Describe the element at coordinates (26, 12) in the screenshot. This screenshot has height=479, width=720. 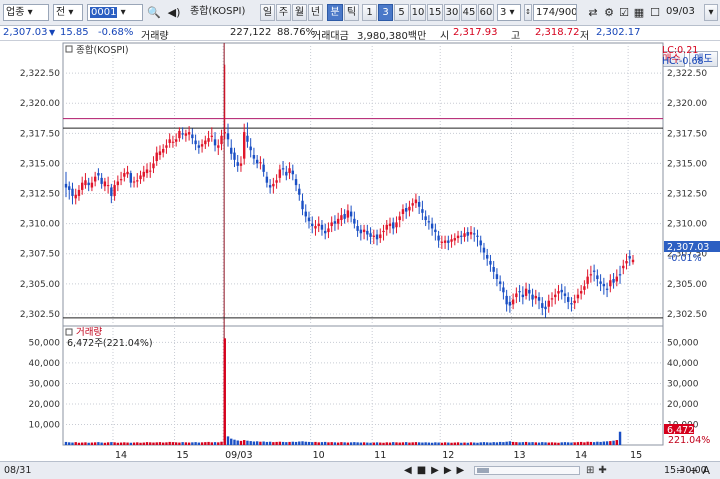
I see `market-select: 업종 ▾` at that location.